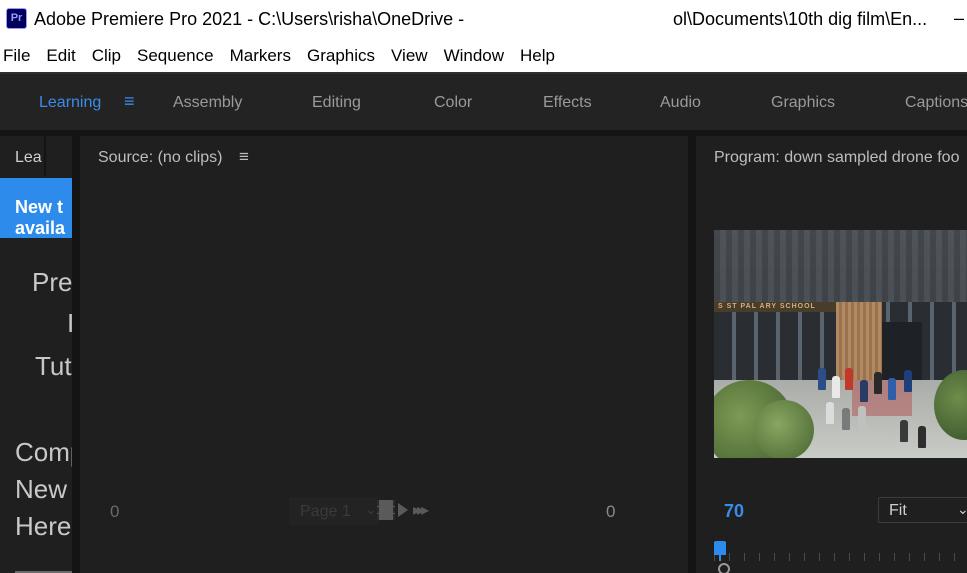 The image size is (967, 573). I want to click on menu-file: File, so click(16, 56).